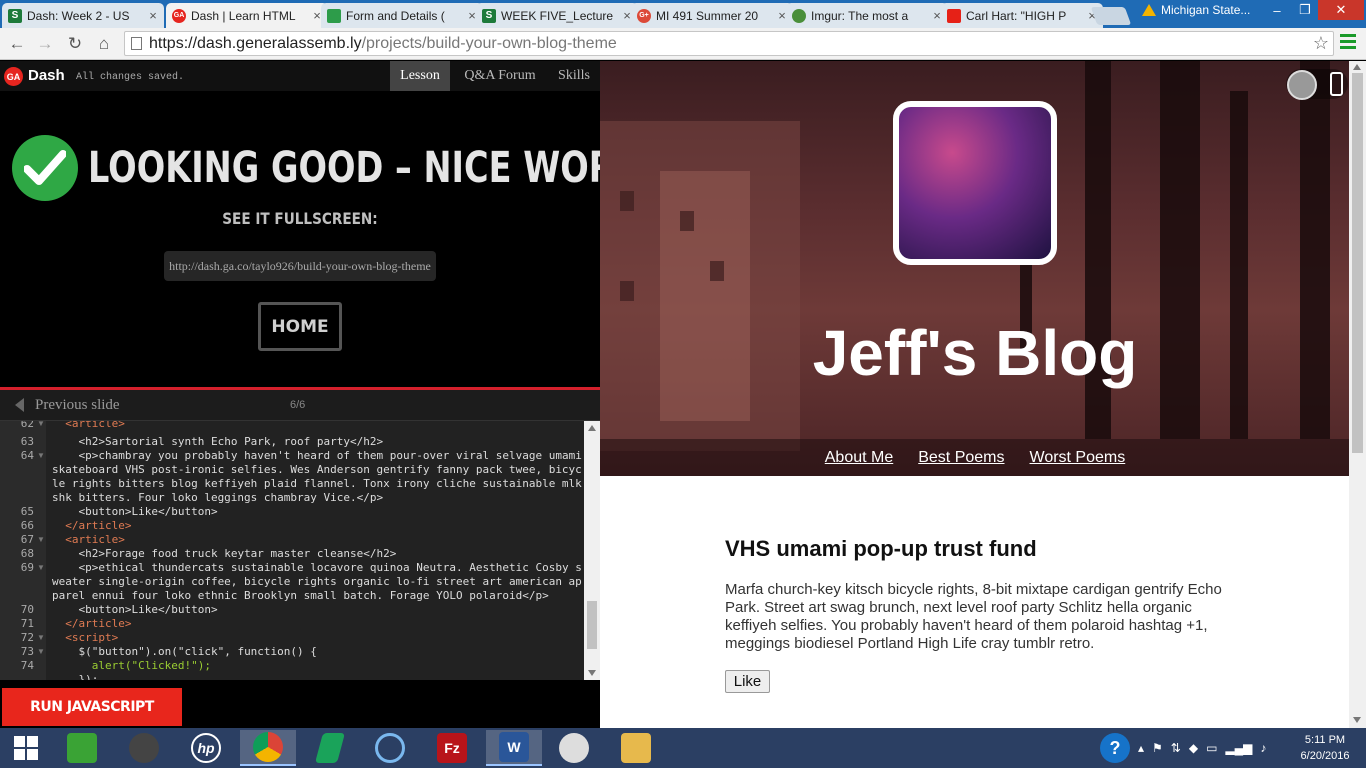 The width and height of the screenshot is (1366, 768). What do you see at coordinates (1305, 10) in the screenshot?
I see `restore-button: ❐` at bounding box center [1305, 10].